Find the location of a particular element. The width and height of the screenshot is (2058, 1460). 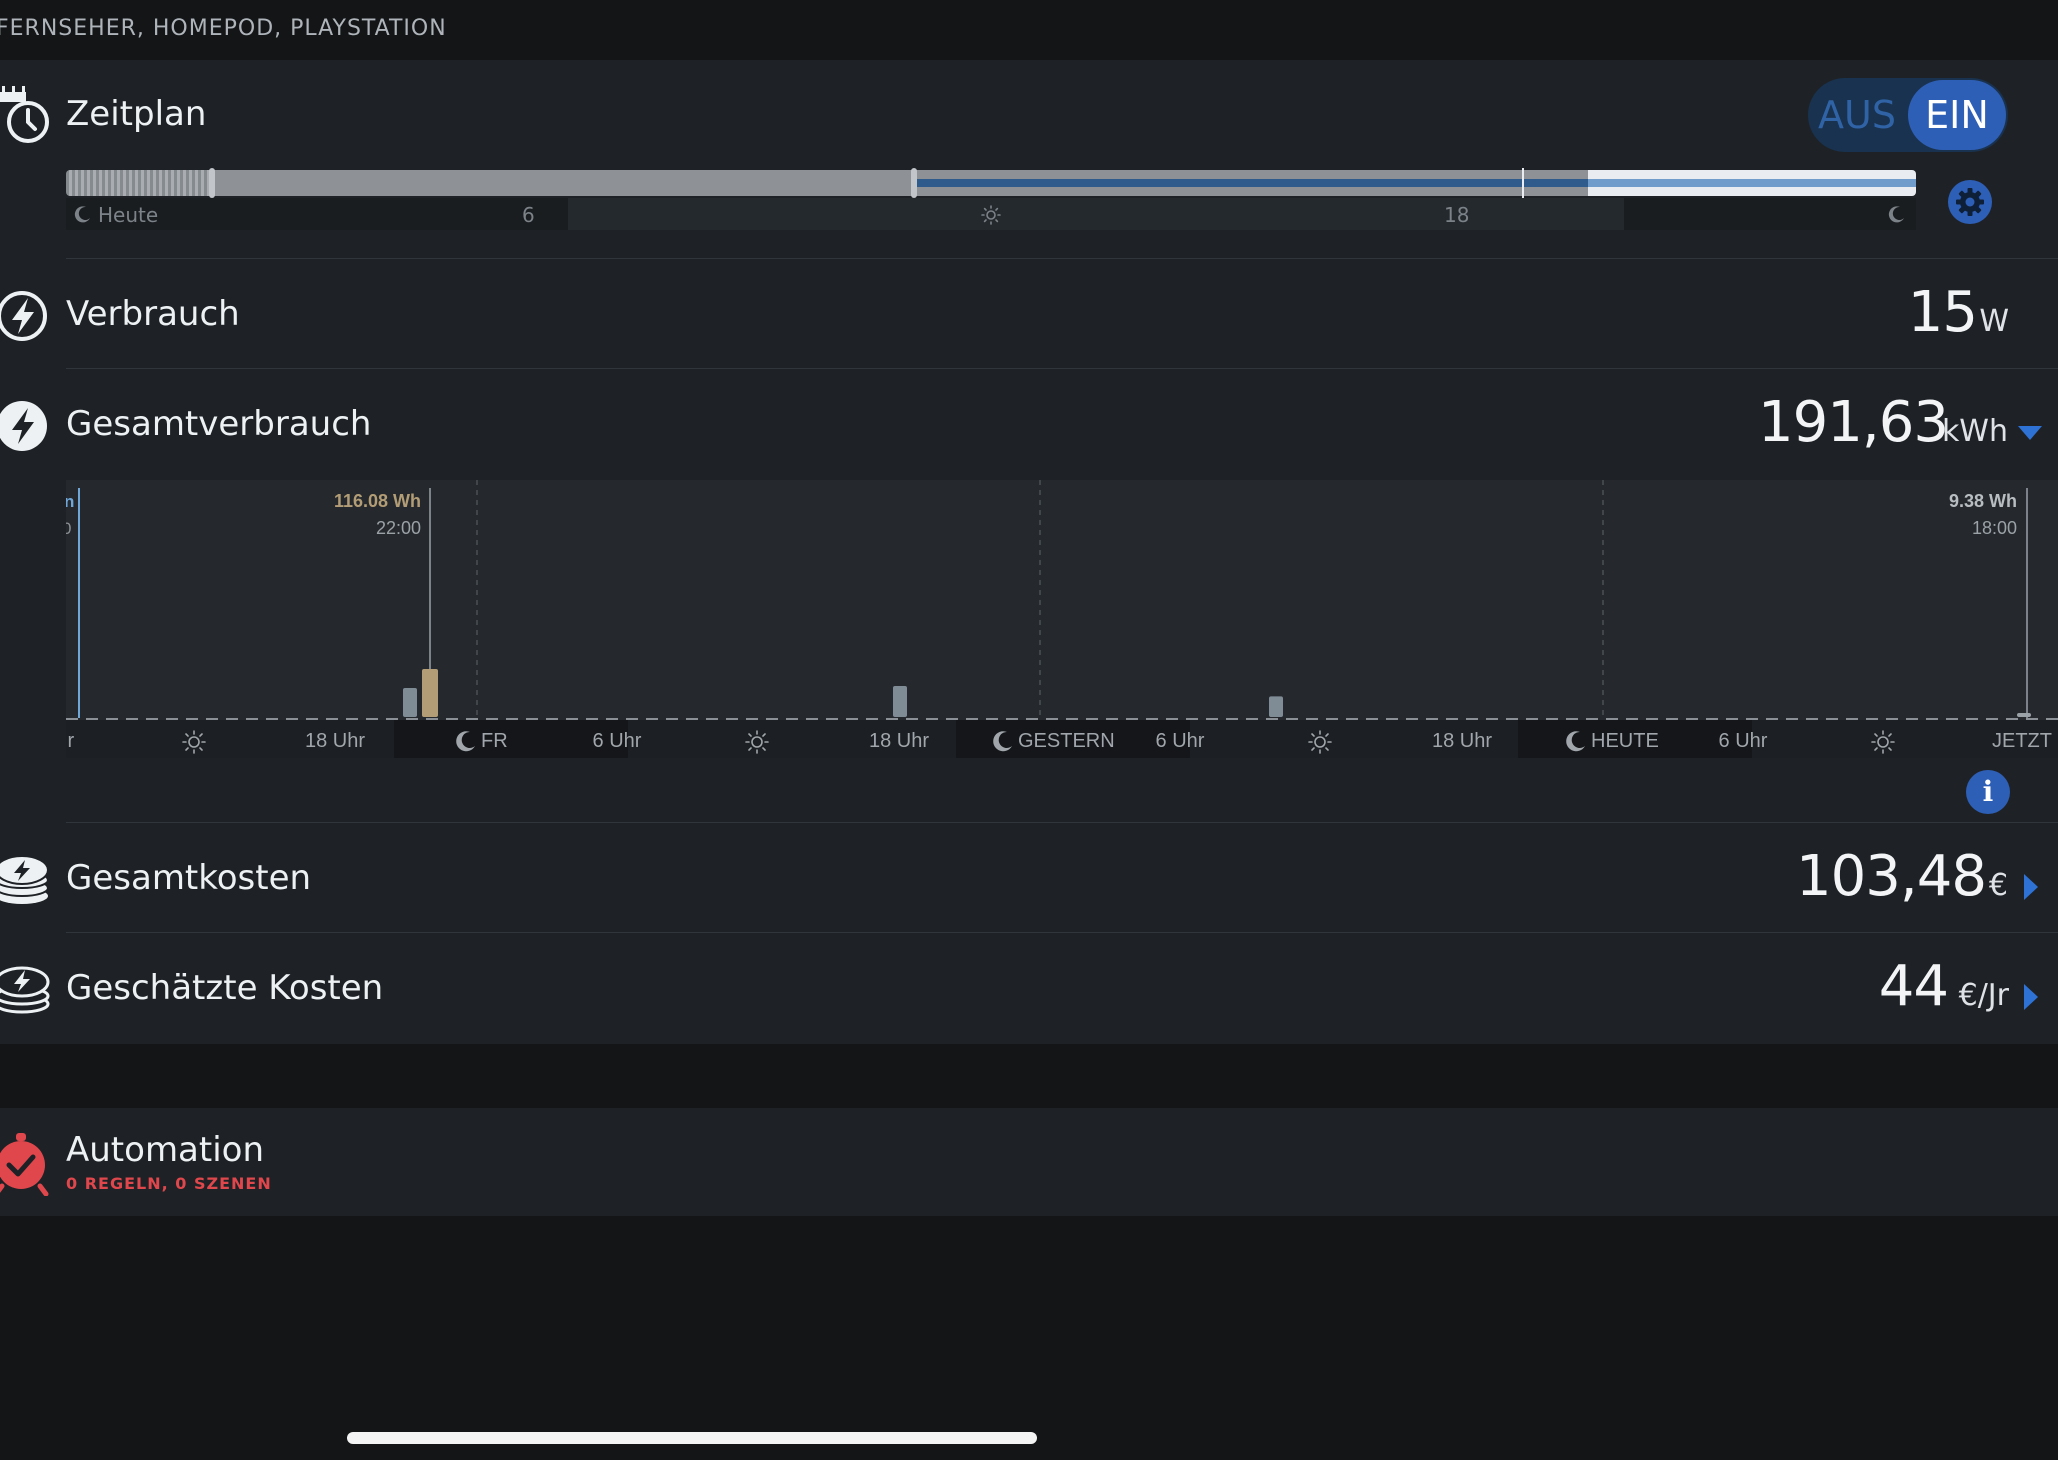

consumption-value: 15 is located at coordinates (1942, 312).